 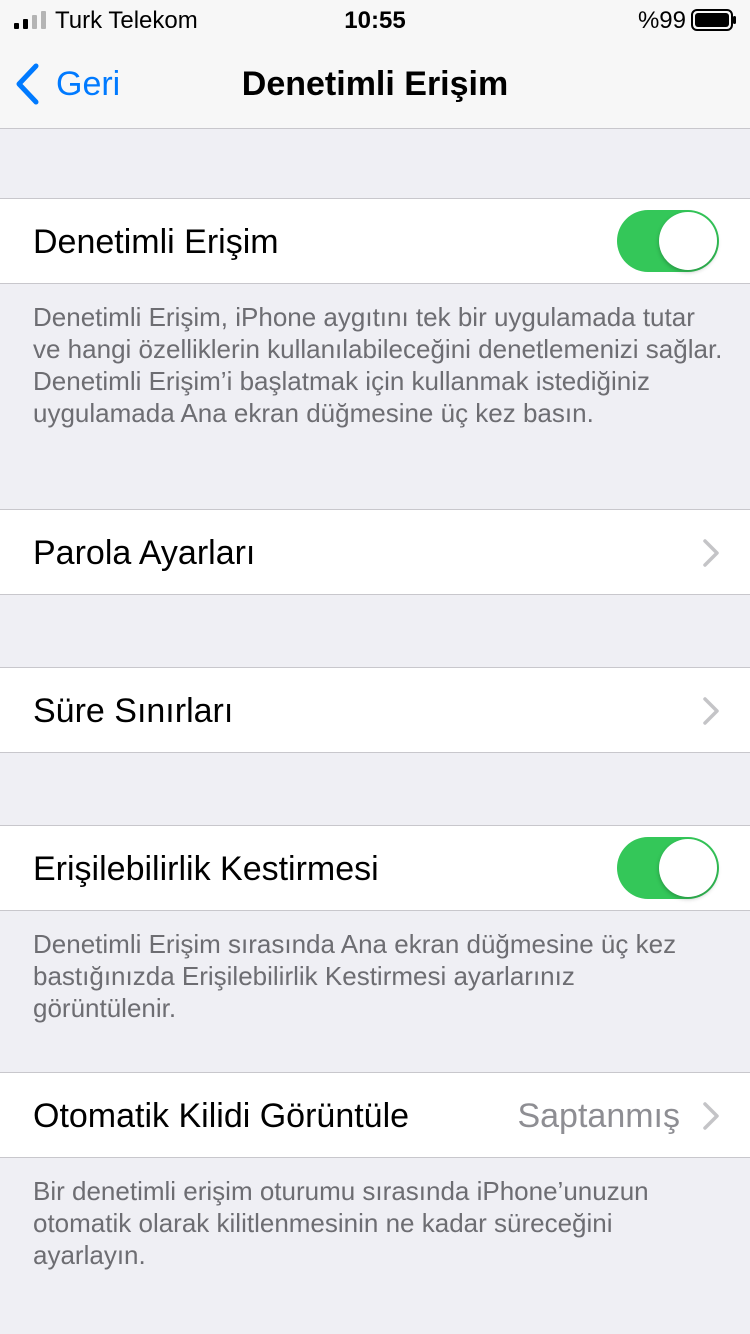 I want to click on auto-lock-label: Otomatik Kilidi Görüntüle, so click(x=221, y=1116).